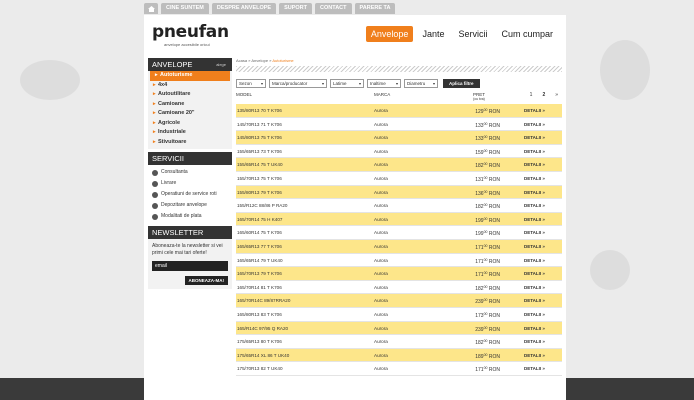 This screenshot has width=694, height=400. What do you see at coordinates (151, 8) in the screenshot?
I see `home-tab` at bounding box center [151, 8].